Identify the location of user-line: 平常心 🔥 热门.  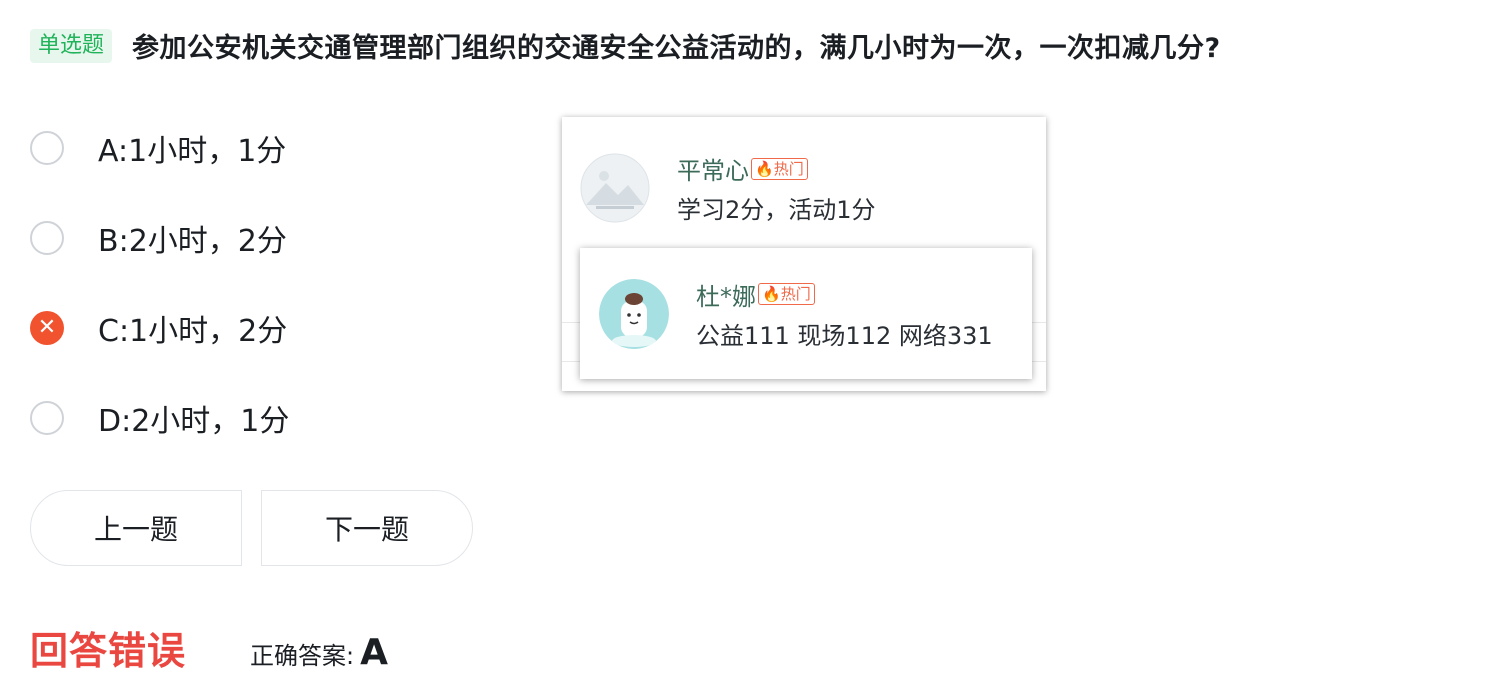
(776, 168).